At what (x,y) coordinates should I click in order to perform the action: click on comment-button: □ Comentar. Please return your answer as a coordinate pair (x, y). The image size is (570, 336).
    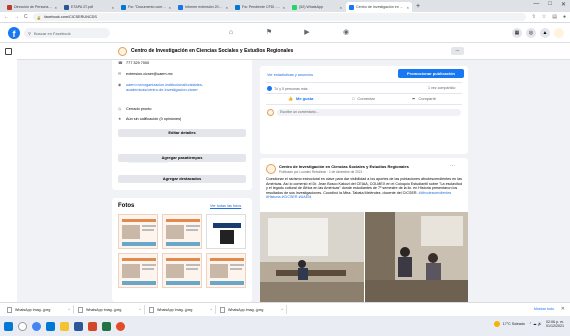
    Looking at the image, I should click on (363, 98).